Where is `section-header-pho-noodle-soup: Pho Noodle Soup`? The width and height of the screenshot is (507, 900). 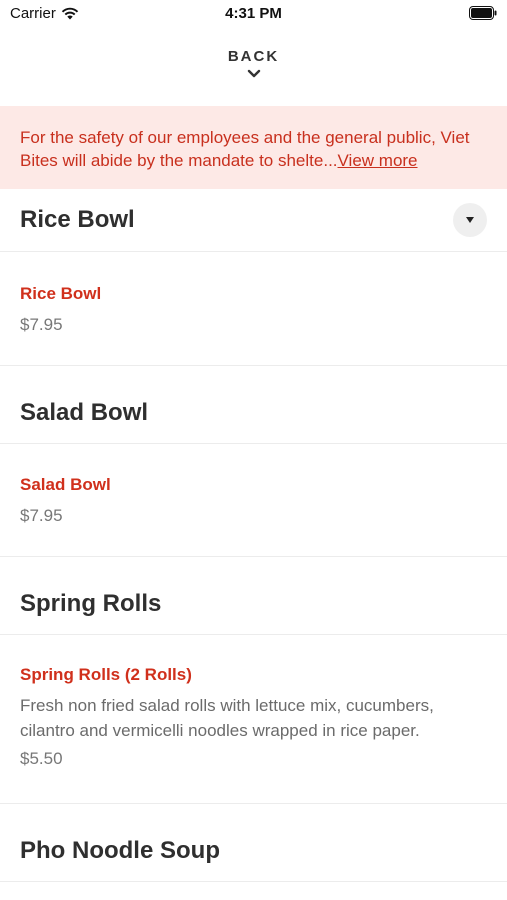
section-header-pho-noodle-soup: Pho Noodle Soup is located at coordinates (253, 843).